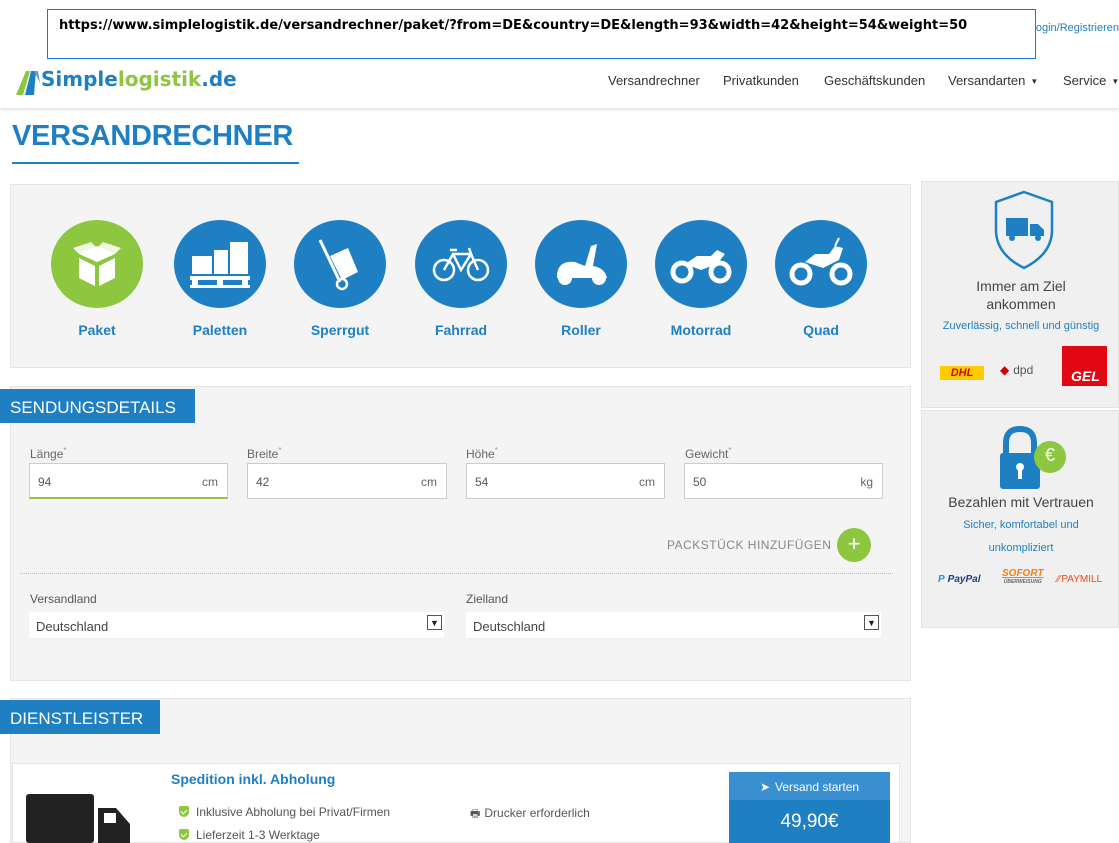  Describe the element at coordinates (482, 453) in the screenshot. I see `height-label: Höhe*` at that location.